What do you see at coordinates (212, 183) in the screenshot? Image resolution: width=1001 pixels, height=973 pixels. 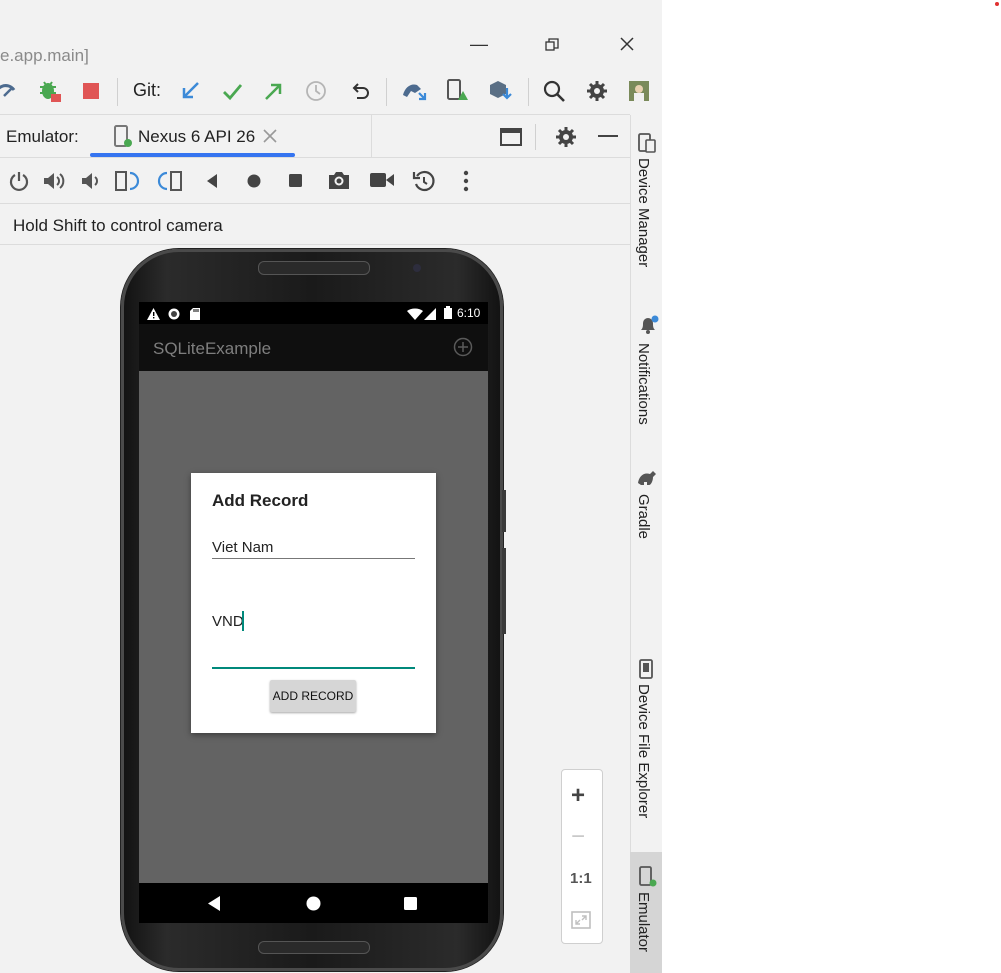 I see `back-icon` at bounding box center [212, 183].